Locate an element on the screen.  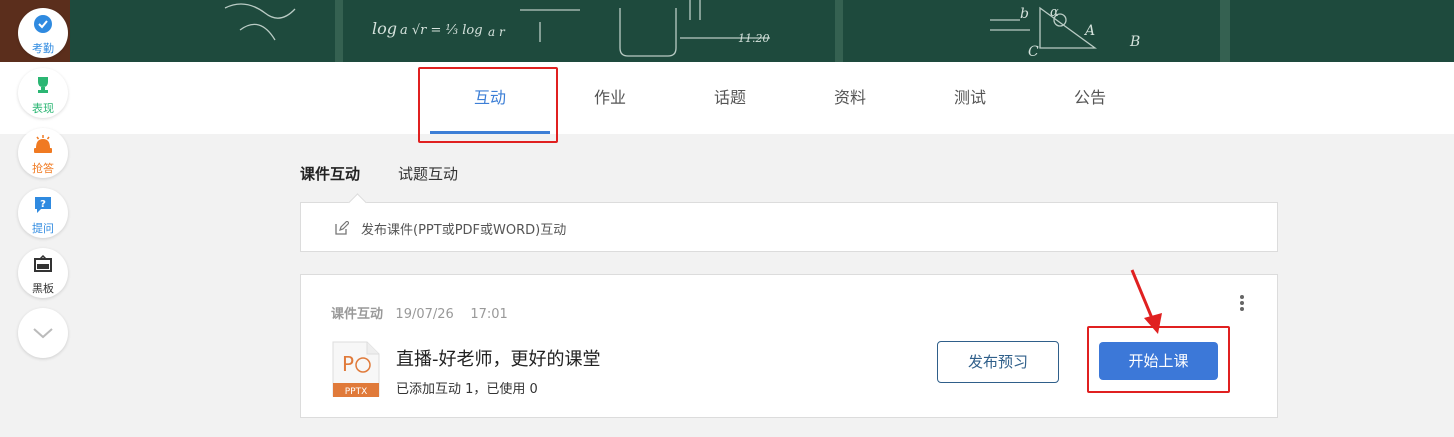
subtab-courseware-interaction: 课件互动 is located at coordinates (330, 173).